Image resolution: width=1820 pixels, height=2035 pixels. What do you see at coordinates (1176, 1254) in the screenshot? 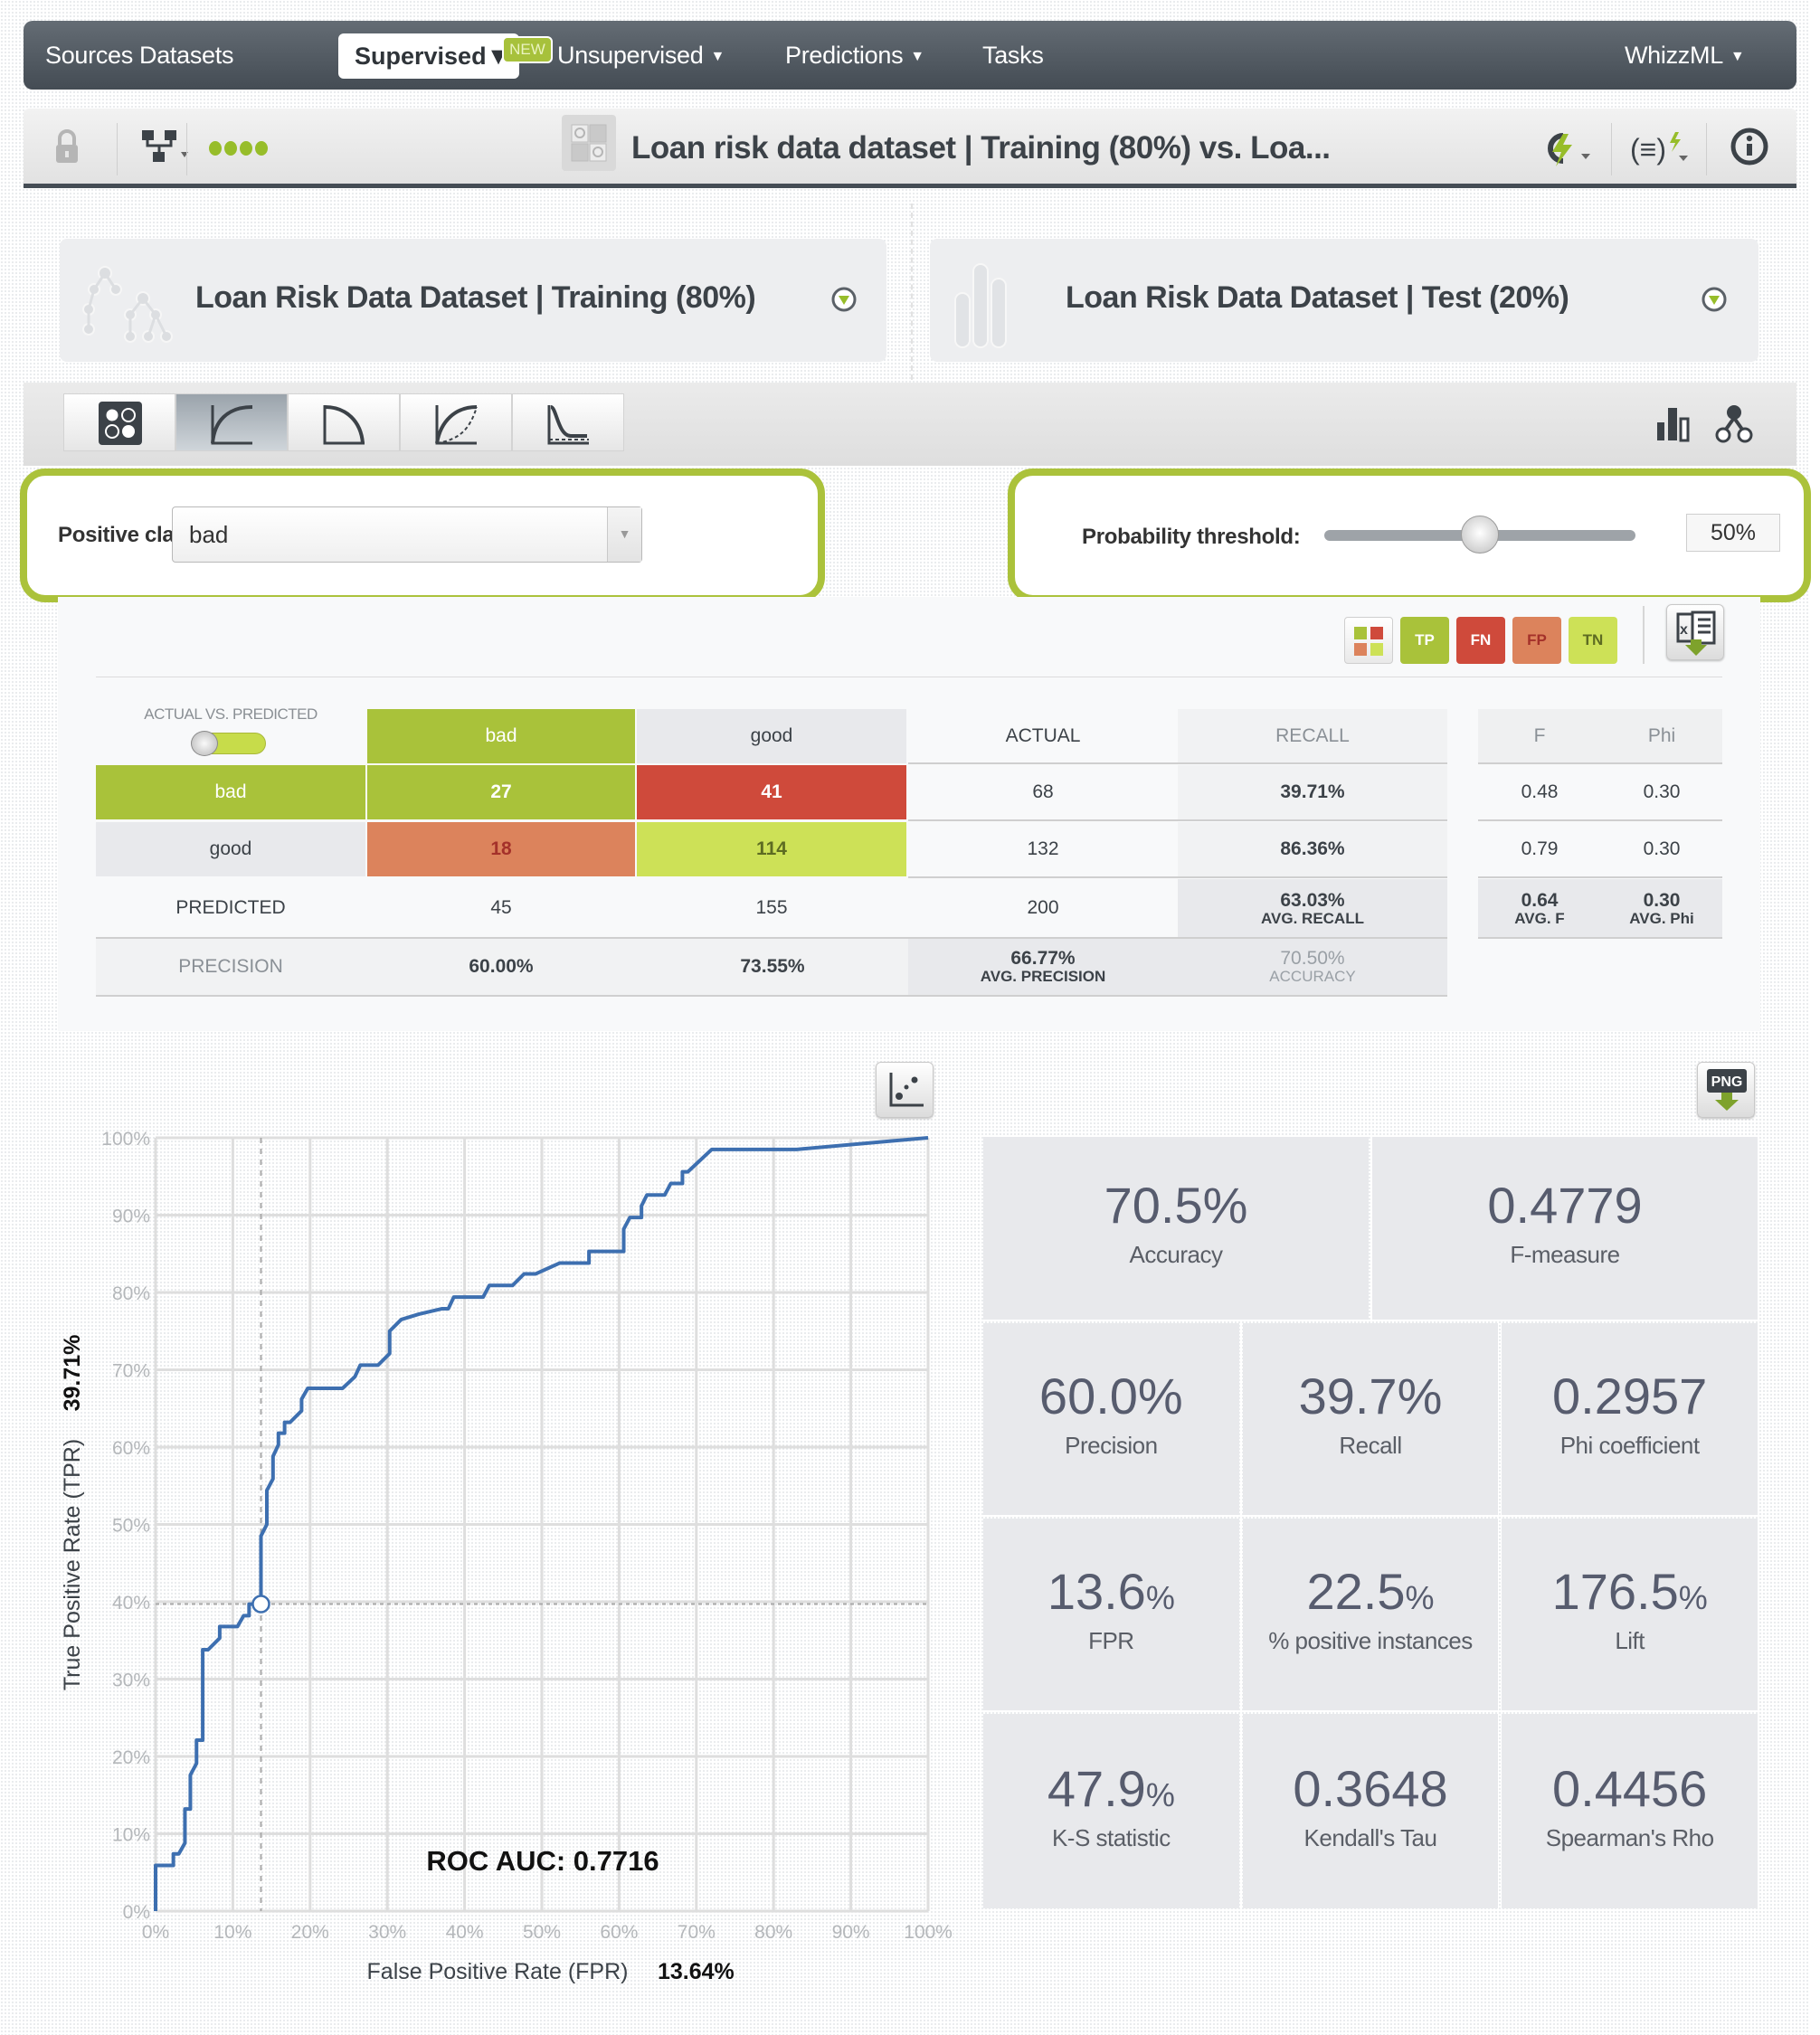
I see `metric-label: Accuracy` at bounding box center [1176, 1254].